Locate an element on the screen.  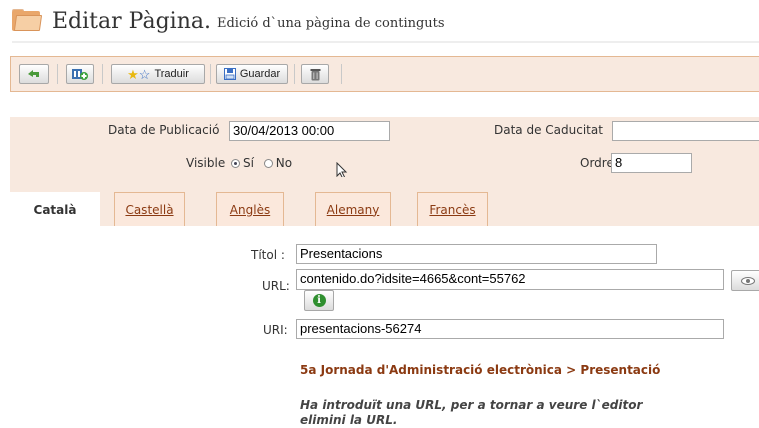
visible-no-label: No is located at coordinates (284, 163).